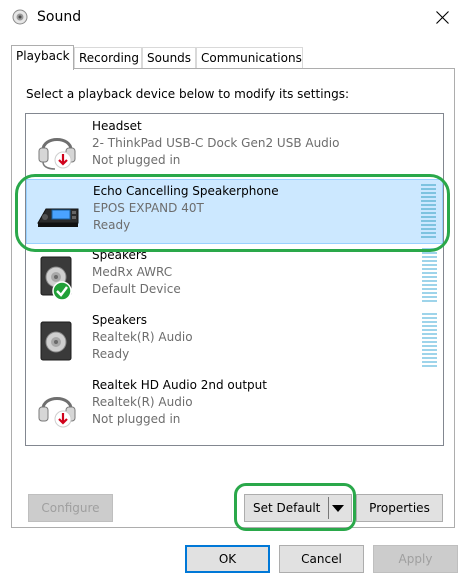  What do you see at coordinates (132, 272) in the screenshot?
I see `device-detail: MedRx AWRC` at bounding box center [132, 272].